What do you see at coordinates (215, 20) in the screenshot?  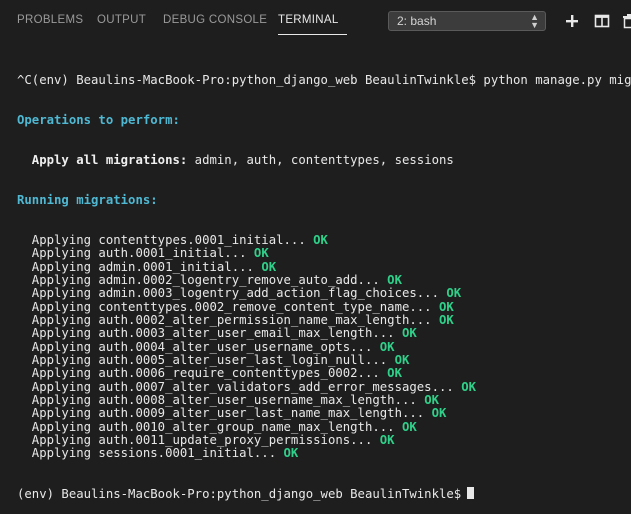 I see `tab-debug-console: DEBUG CONSOLE` at bounding box center [215, 20].